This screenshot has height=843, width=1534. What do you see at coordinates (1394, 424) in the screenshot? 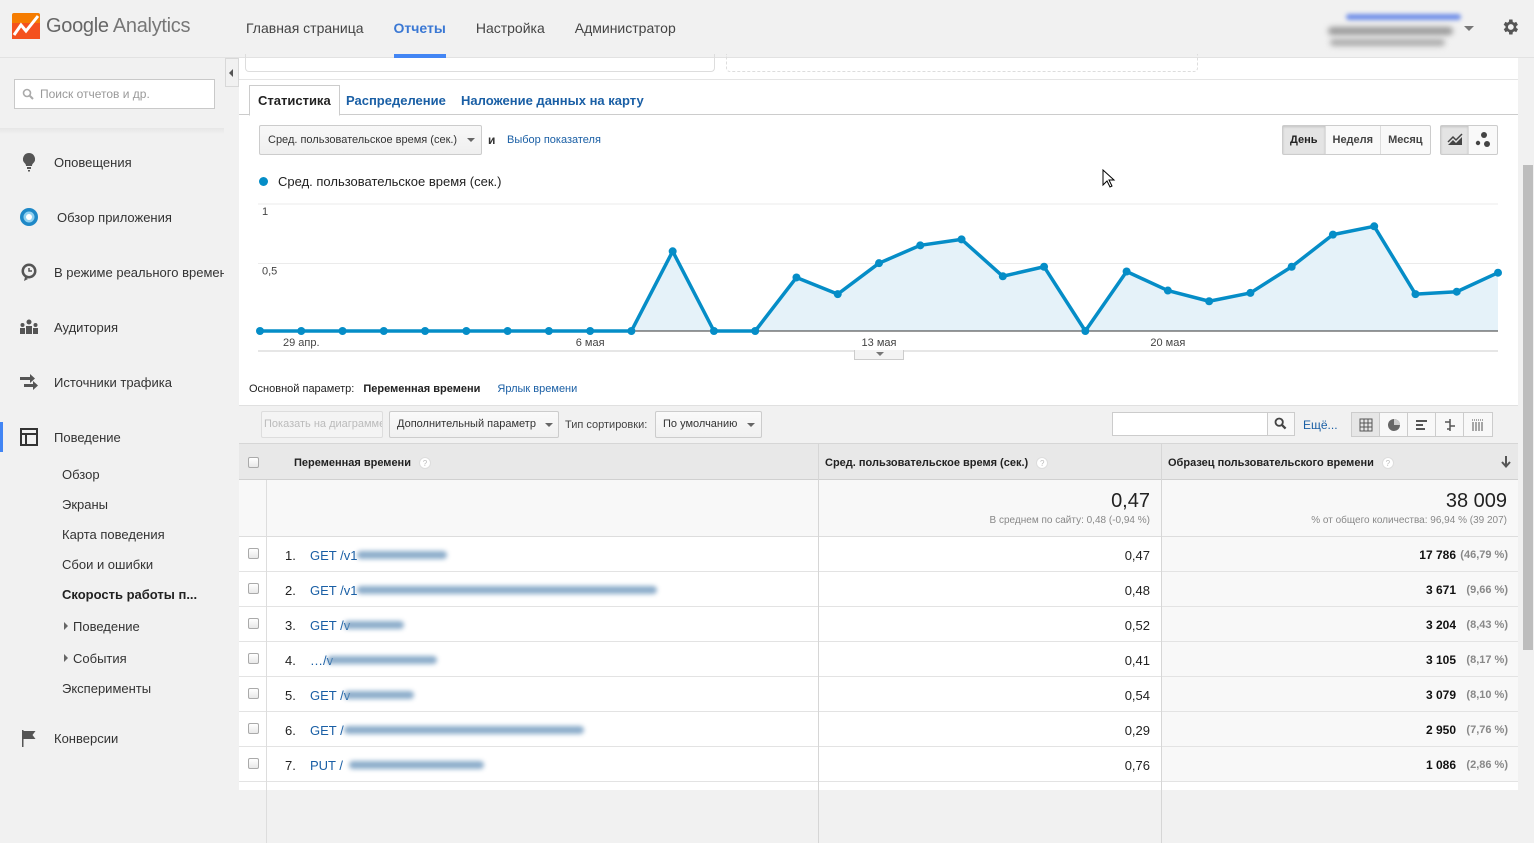
I see `pie-view-button` at bounding box center [1394, 424].